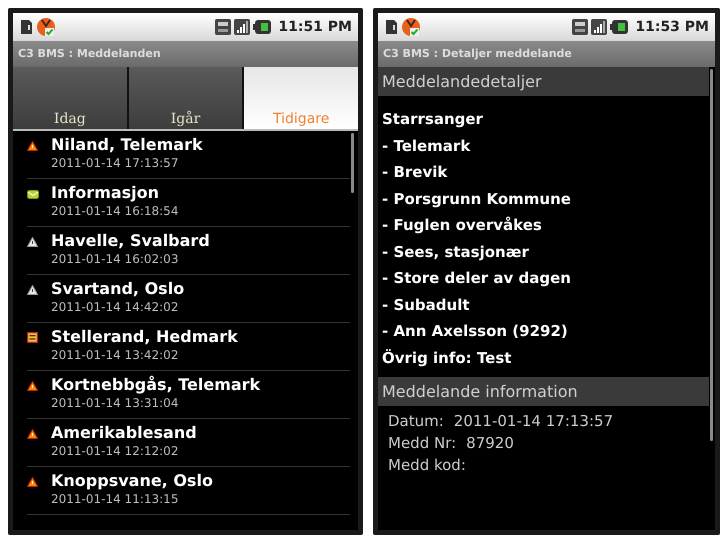 The image size is (723, 537). I want to click on field-label: Medd kod:, so click(427, 465).